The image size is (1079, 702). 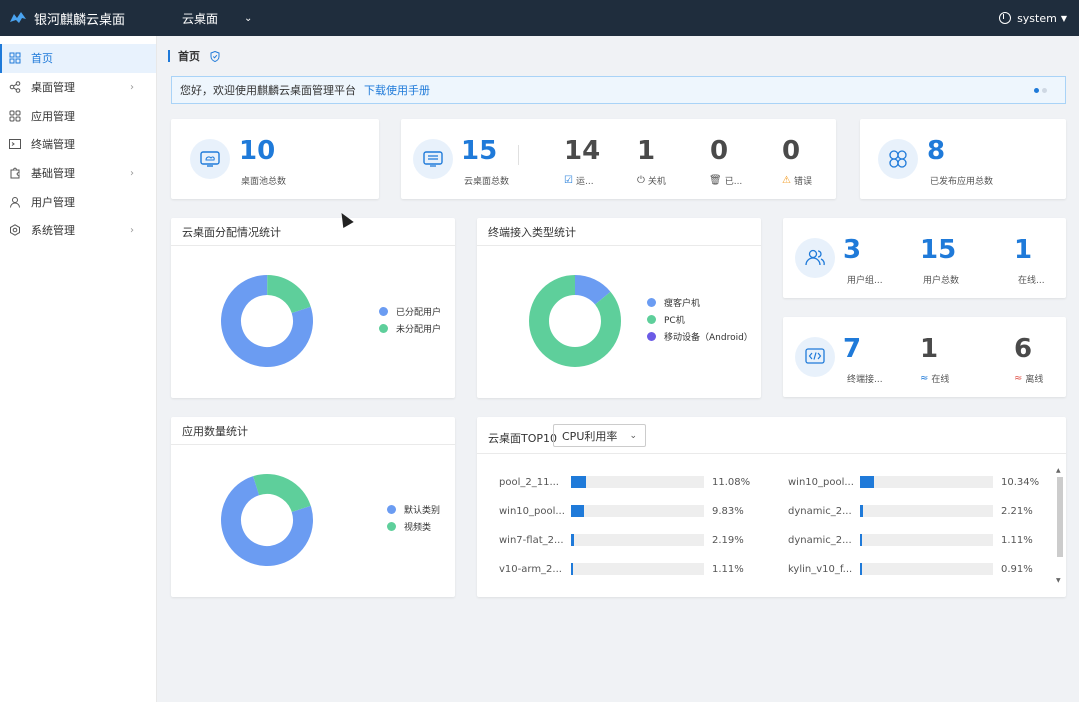 I want to click on breadcrumb-home: 首页, so click(x=189, y=56).